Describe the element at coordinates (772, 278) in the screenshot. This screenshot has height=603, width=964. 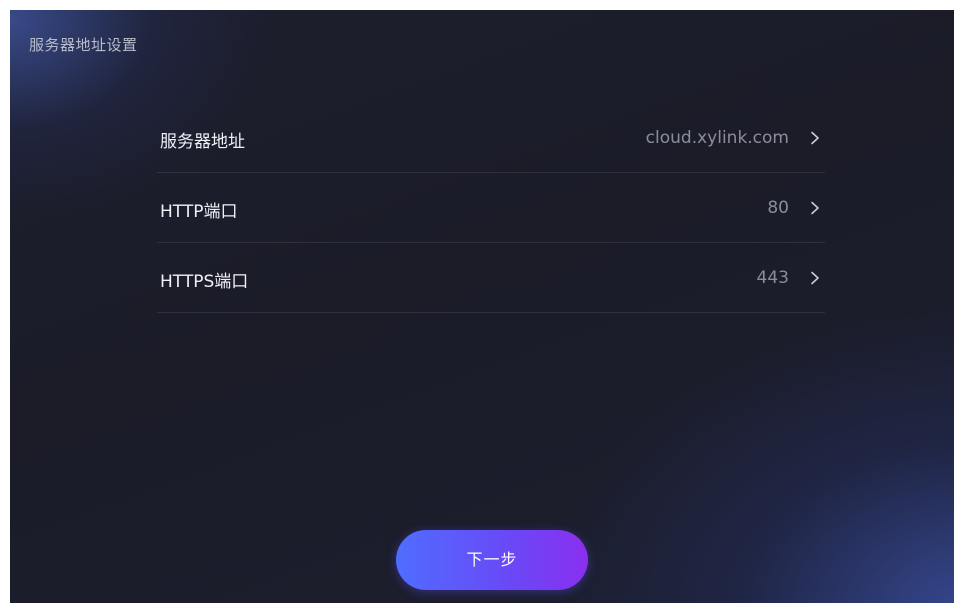
I see `setting-value: 443` at that location.